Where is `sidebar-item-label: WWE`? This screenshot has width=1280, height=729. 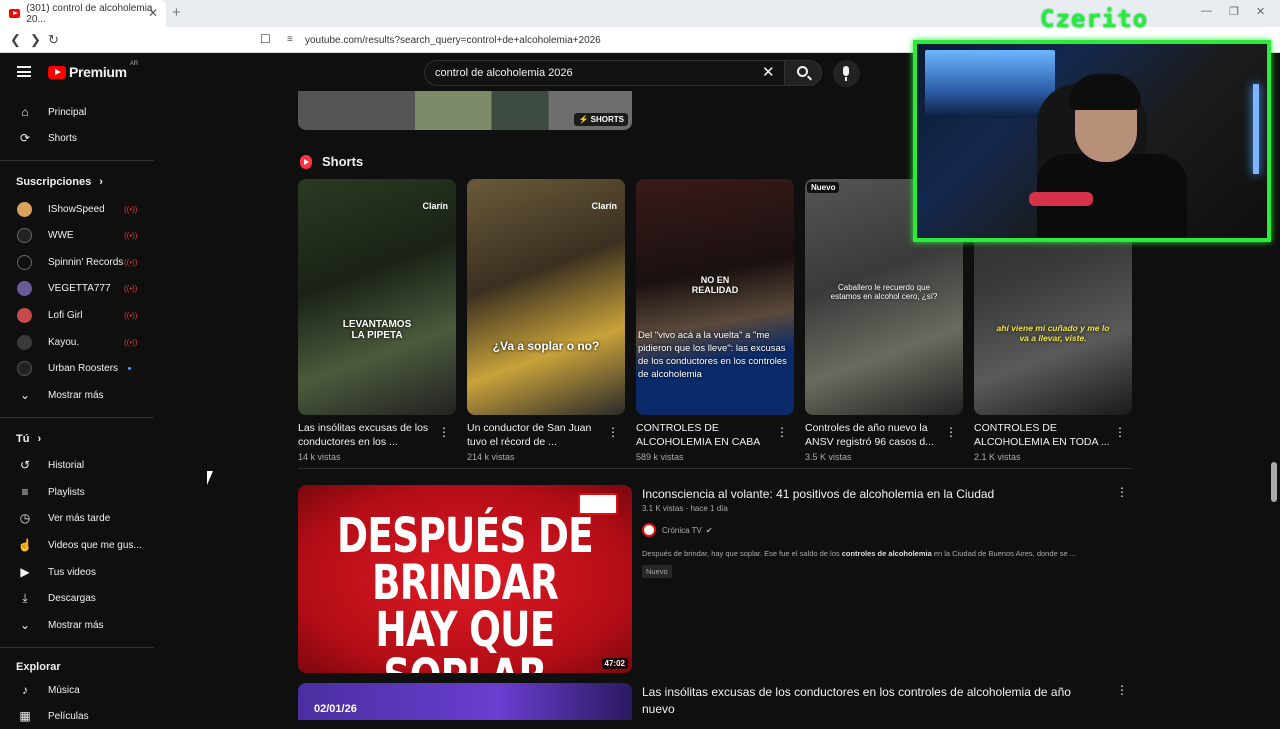
sidebar-item-label: WWE is located at coordinates (61, 235).